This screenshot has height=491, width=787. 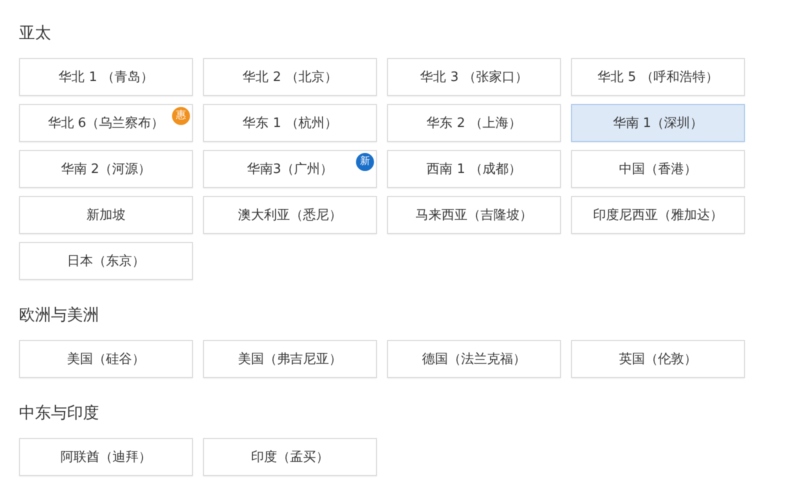 I want to click on region-option: 中国（香港）, so click(x=658, y=169).